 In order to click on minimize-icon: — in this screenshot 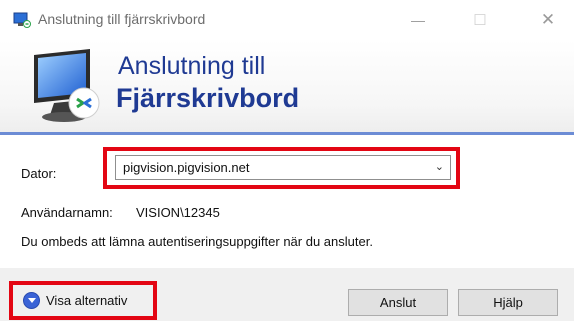, I will do `click(418, 20)`.